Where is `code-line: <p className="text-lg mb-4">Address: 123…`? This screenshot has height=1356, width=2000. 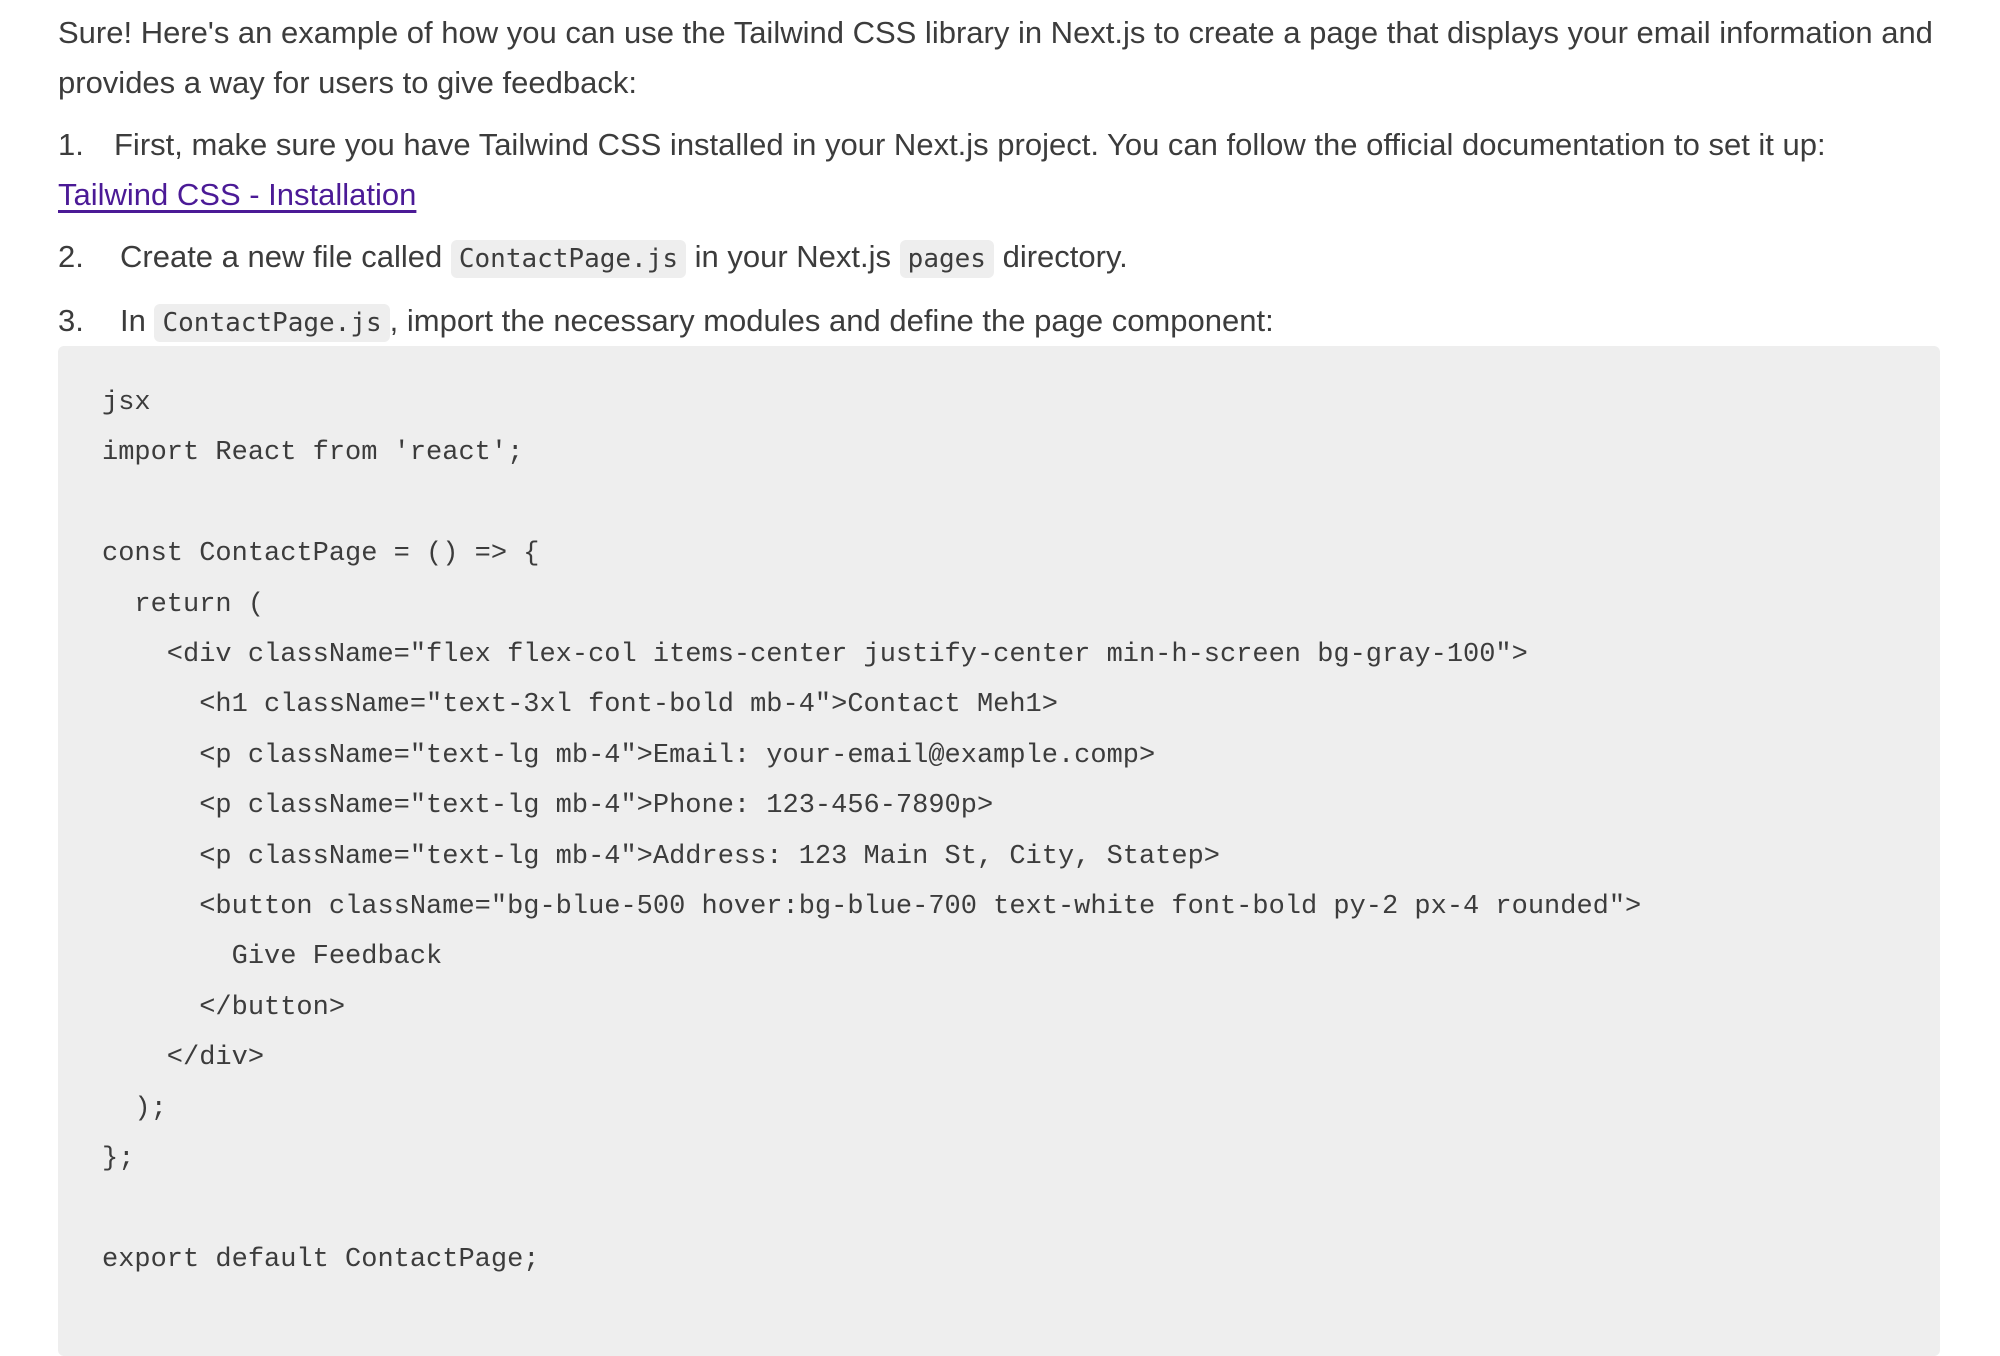 code-line: <p className="text-lg mb-4">Address: 123… is located at coordinates (661, 856).